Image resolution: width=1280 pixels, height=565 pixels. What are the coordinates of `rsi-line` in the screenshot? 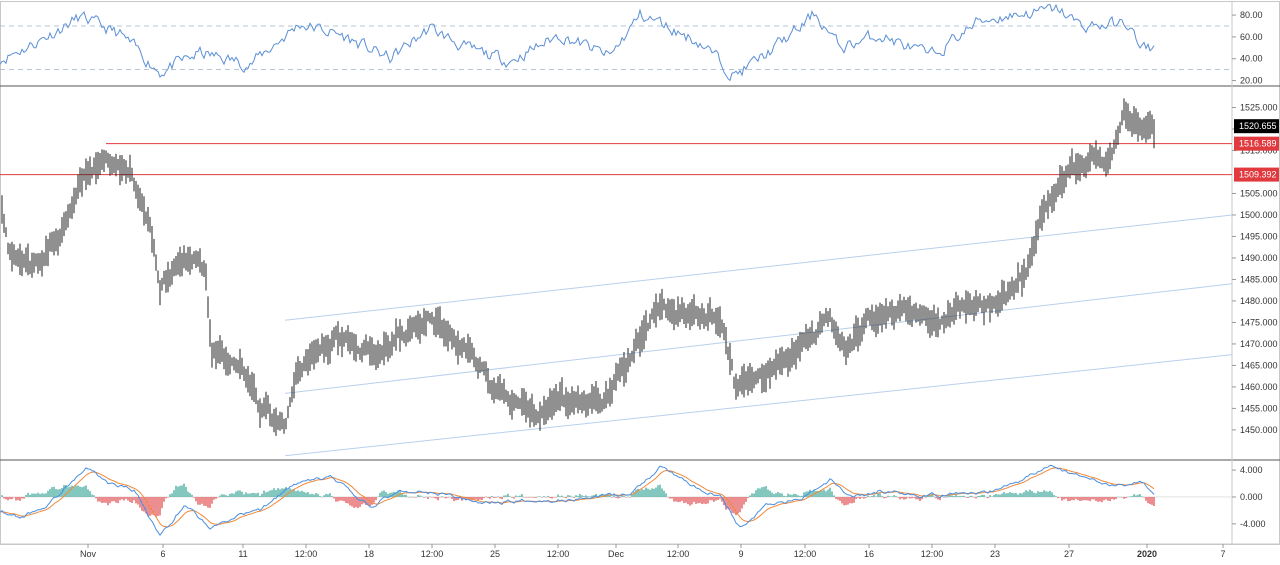 It's located at (577, 42).